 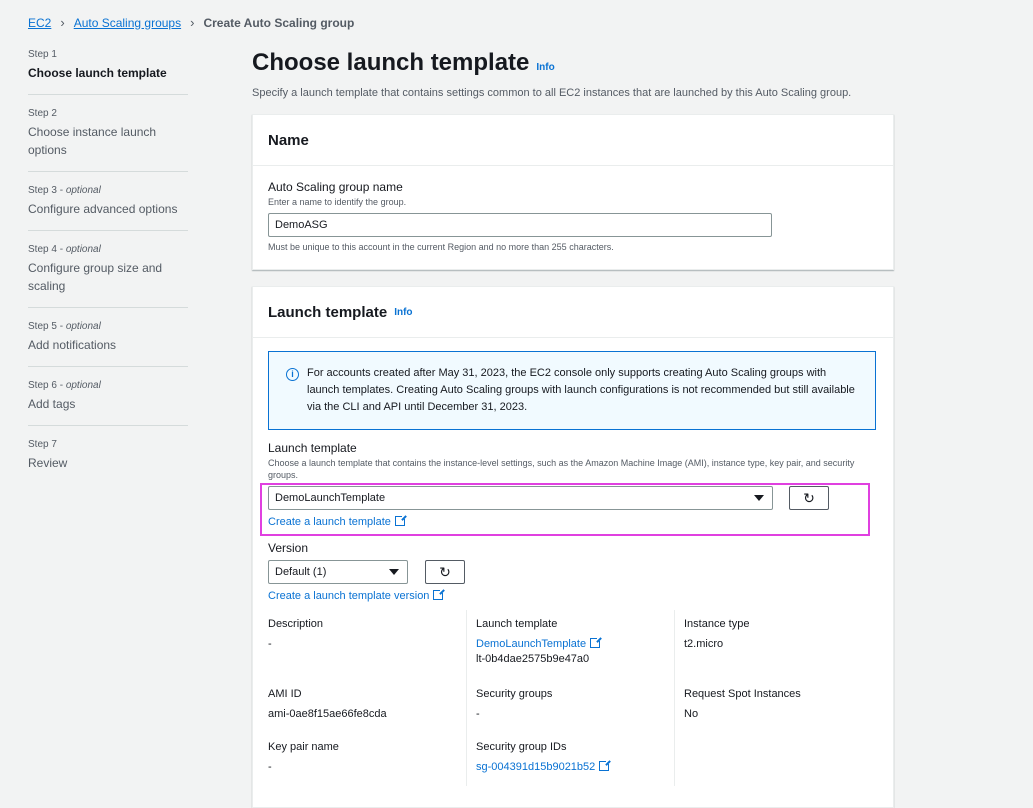 What do you see at coordinates (42, 113) in the screenshot?
I see `step-number: Step 2` at bounding box center [42, 113].